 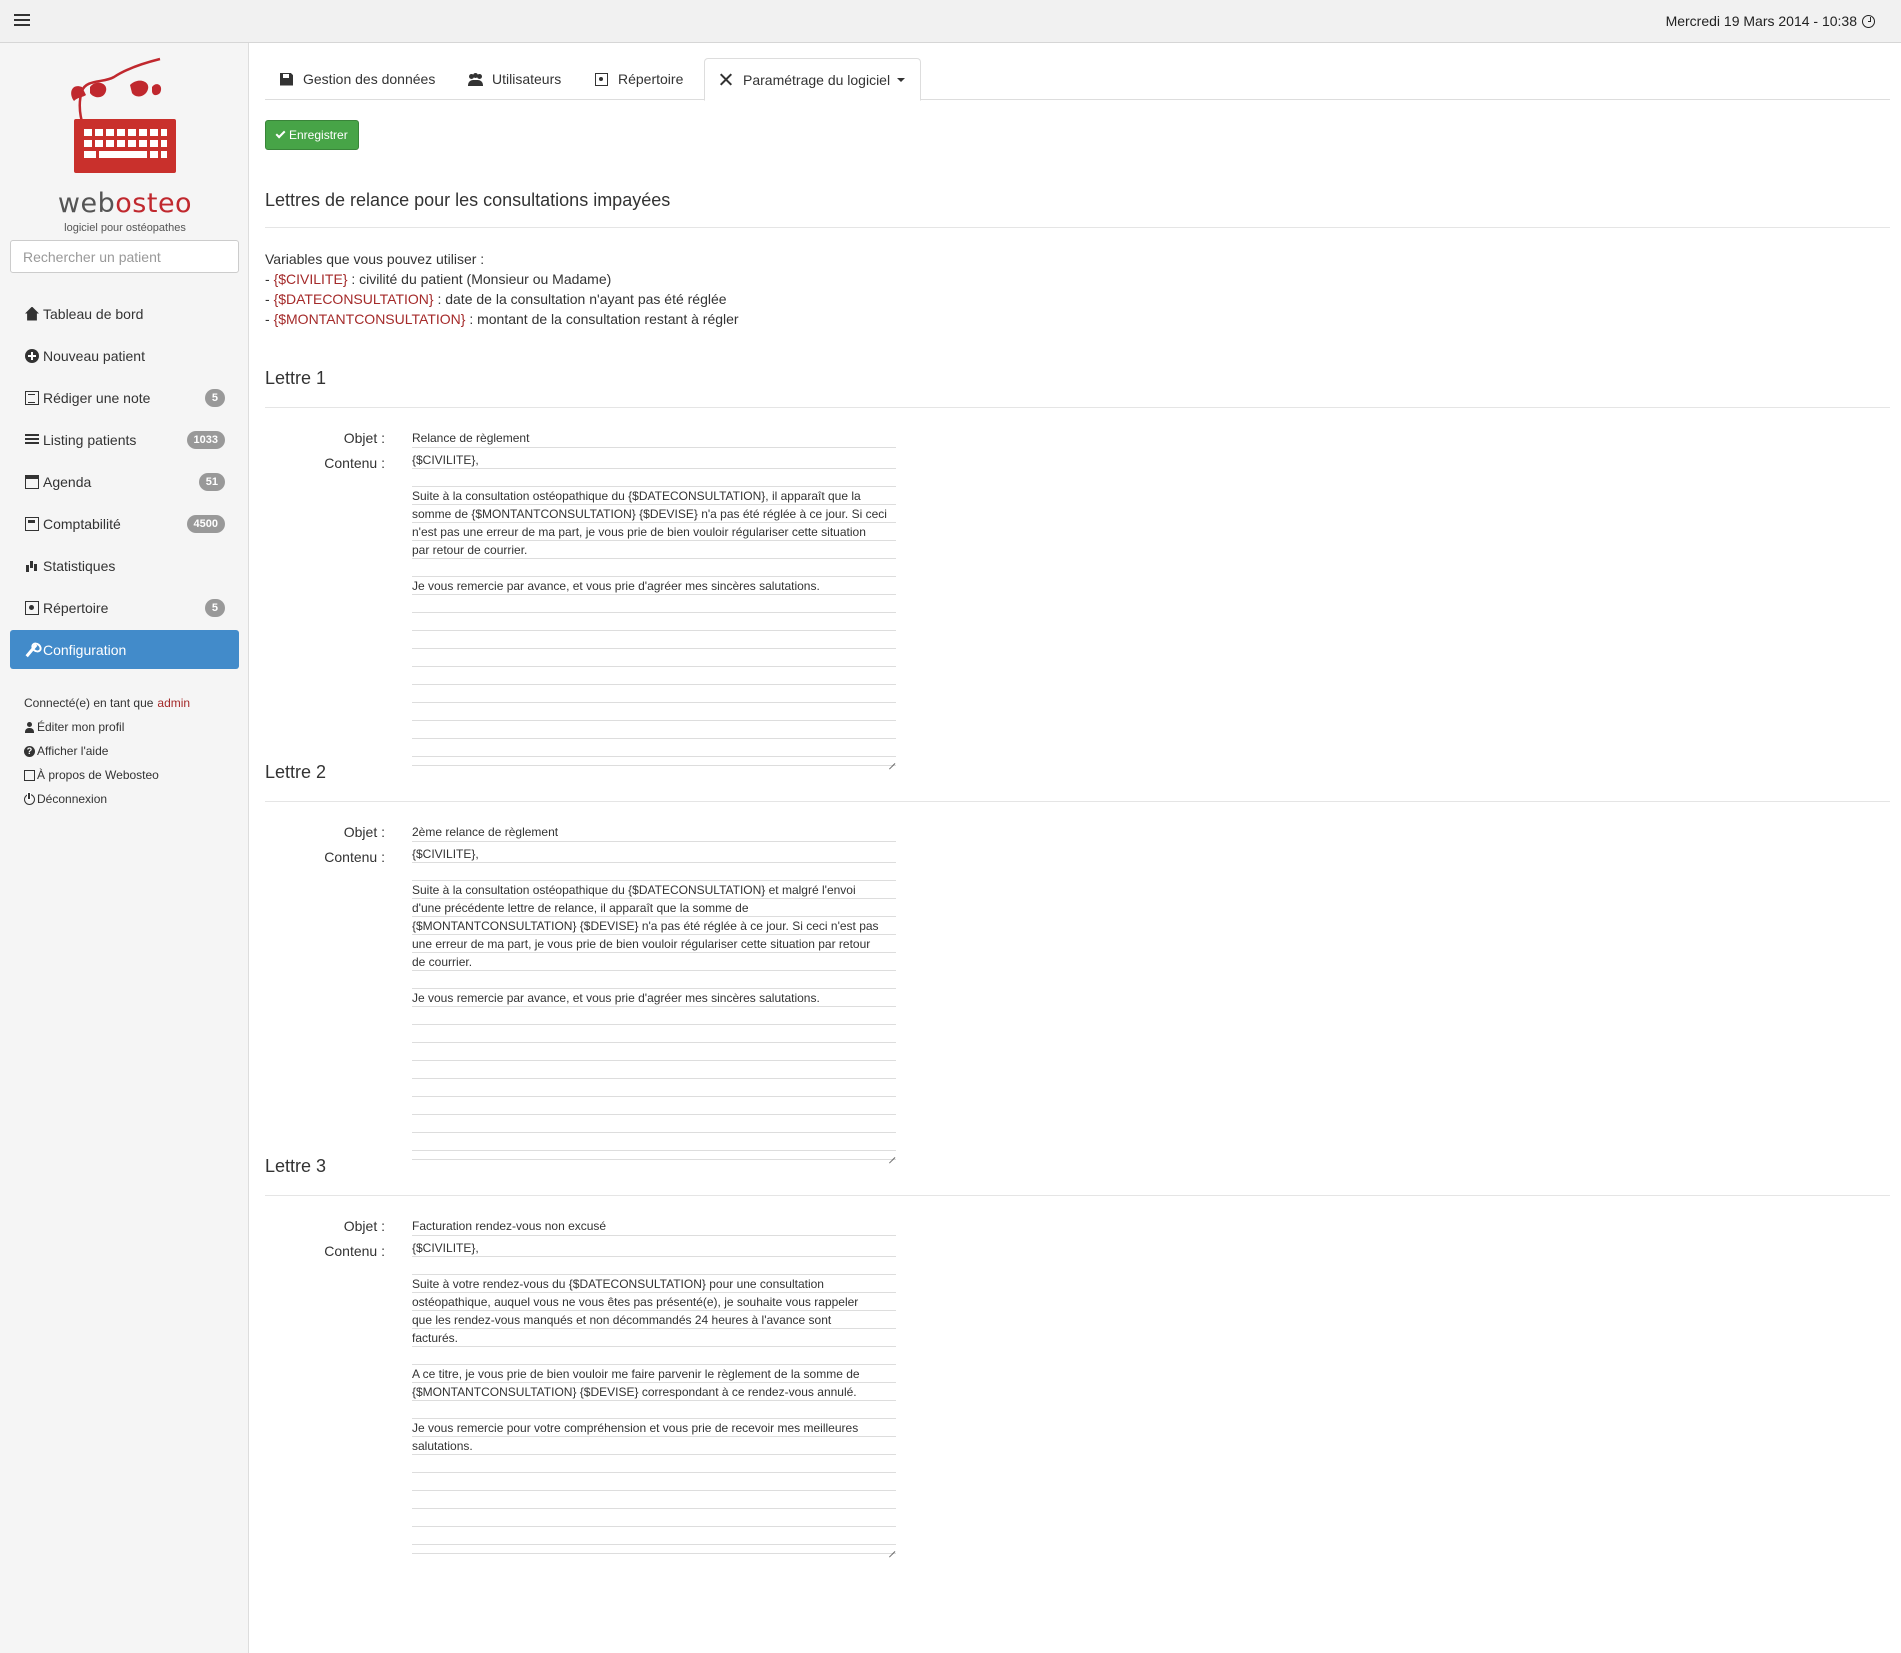 I want to click on clock-icon, so click(x=1868, y=21).